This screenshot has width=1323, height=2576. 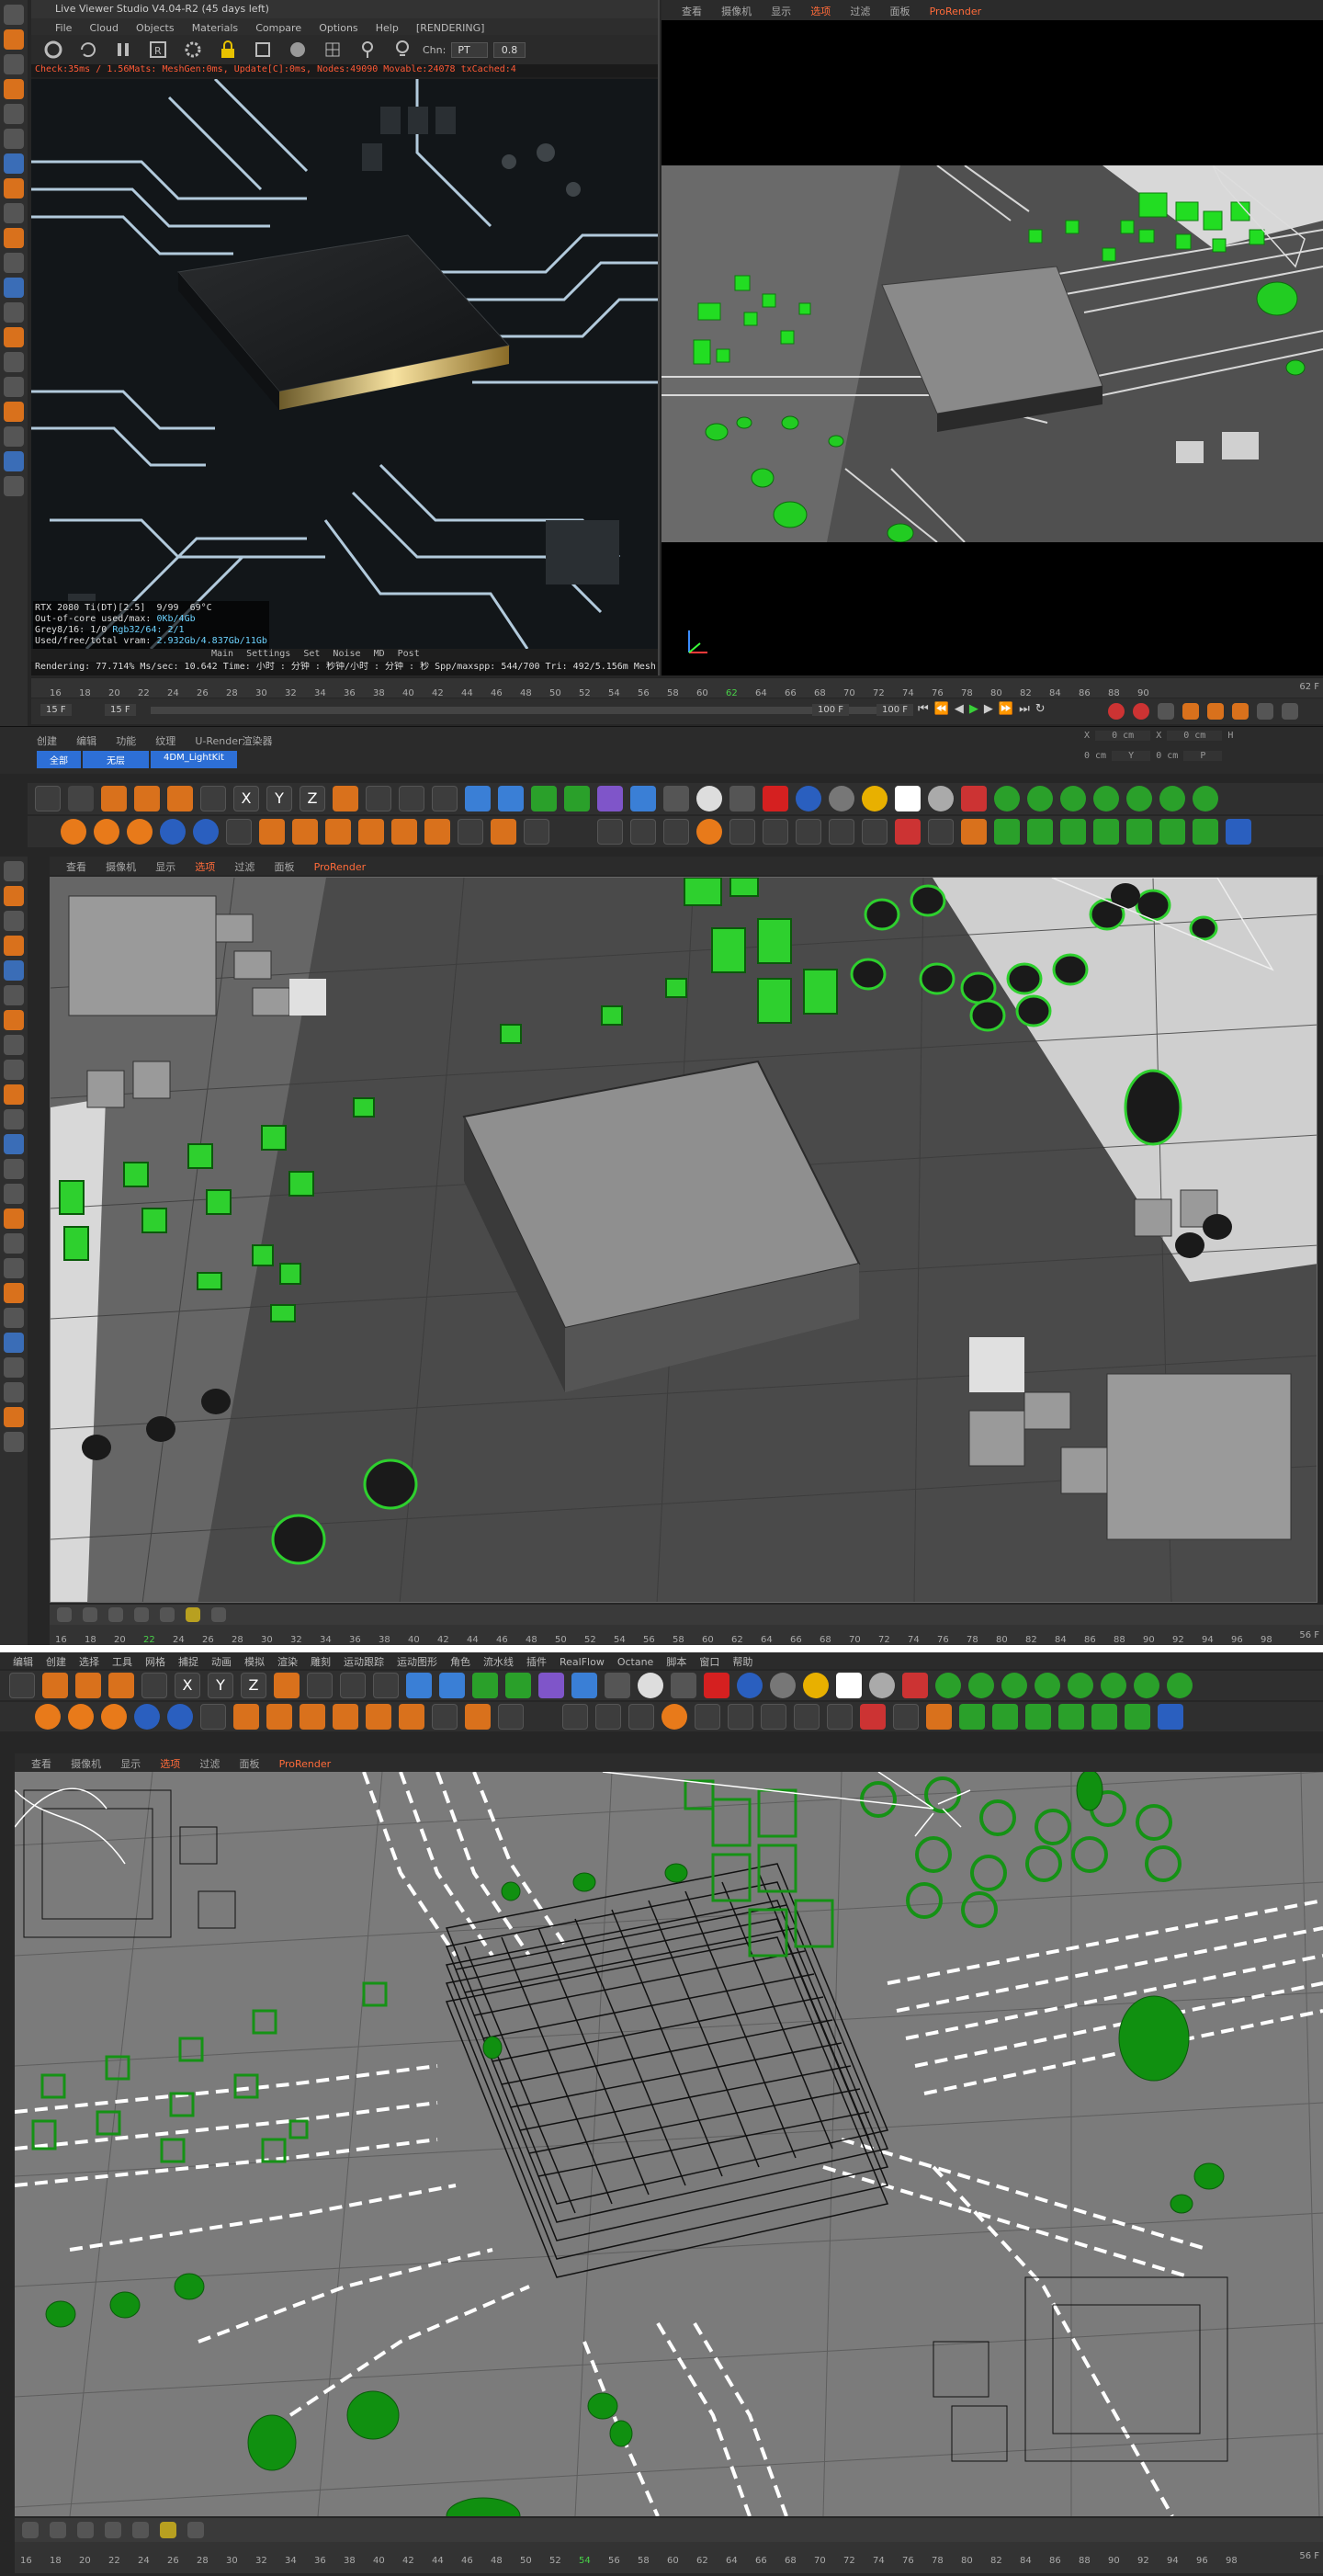 What do you see at coordinates (1141, 711) in the screenshot?
I see `autokey-icon` at bounding box center [1141, 711].